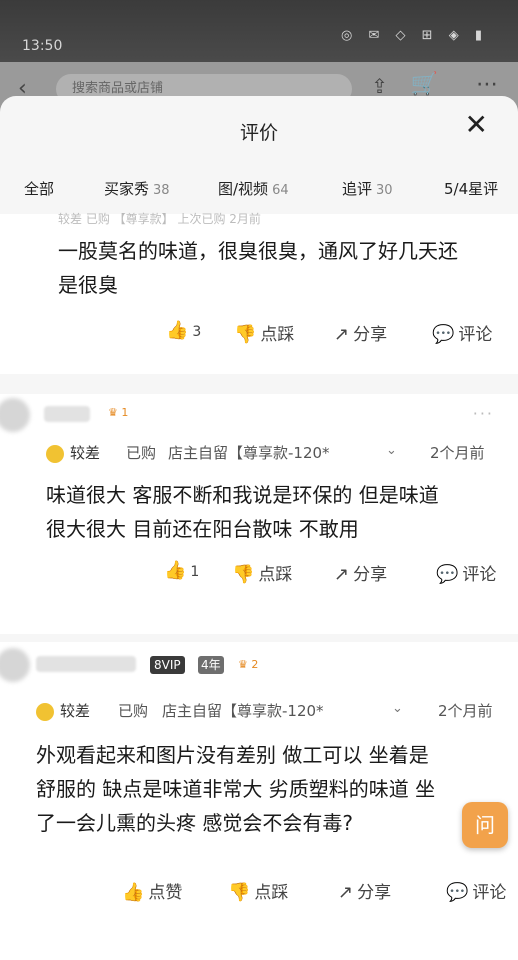  What do you see at coordinates (485, 825) in the screenshot?
I see `ask-floating-button: 问` at bounding box center [485, 825].